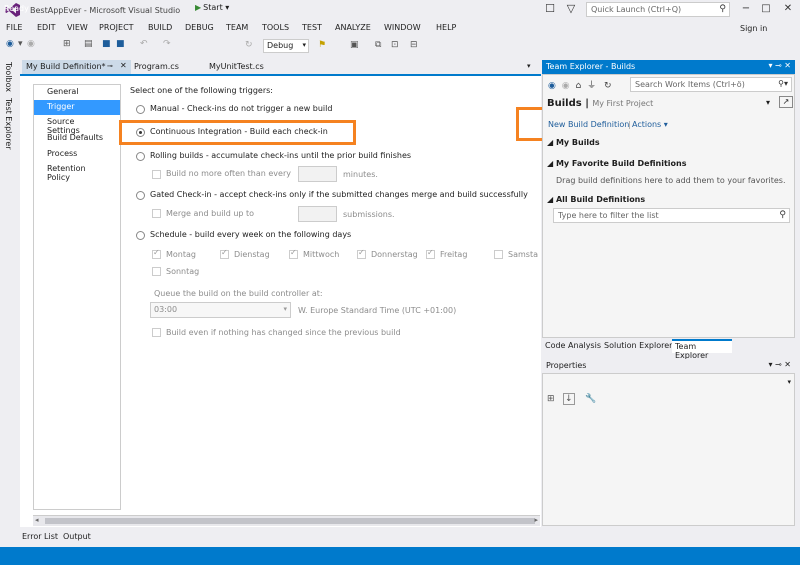  Describe the element at coordinates (569, 399) in the screenshot. I see `alphabetical-icon: ↓` at that location.